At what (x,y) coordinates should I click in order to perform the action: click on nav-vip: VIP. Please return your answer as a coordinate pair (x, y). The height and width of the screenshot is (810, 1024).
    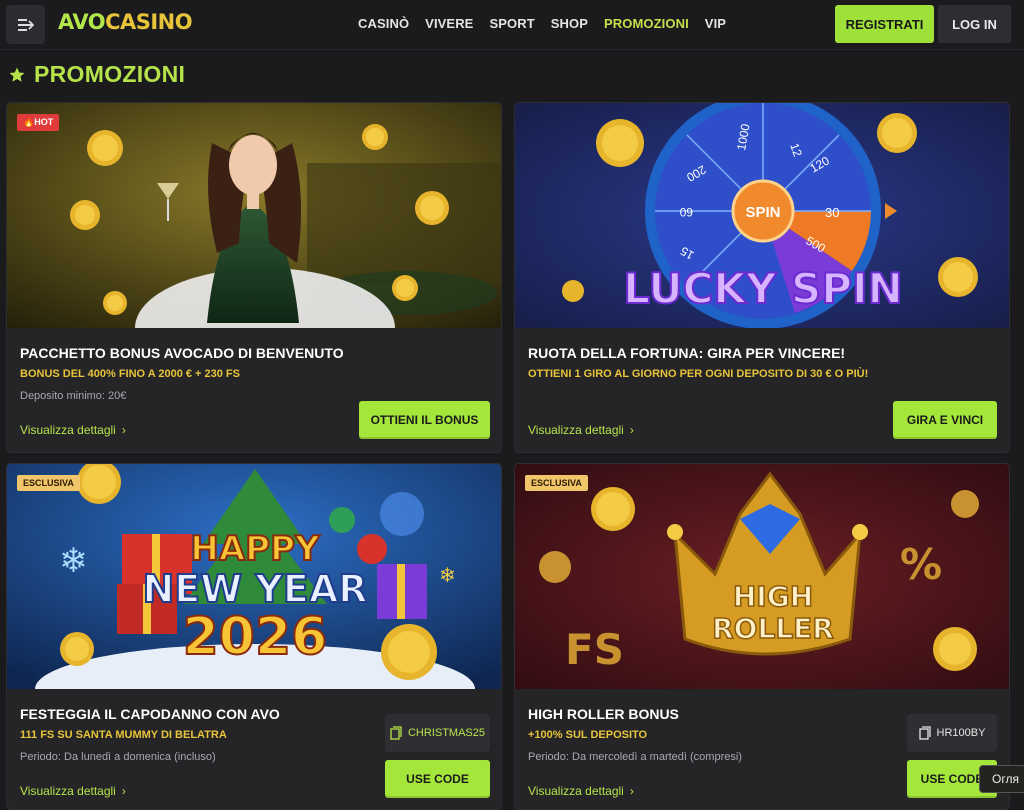
    Looking at the image, I should click on (715, 23).